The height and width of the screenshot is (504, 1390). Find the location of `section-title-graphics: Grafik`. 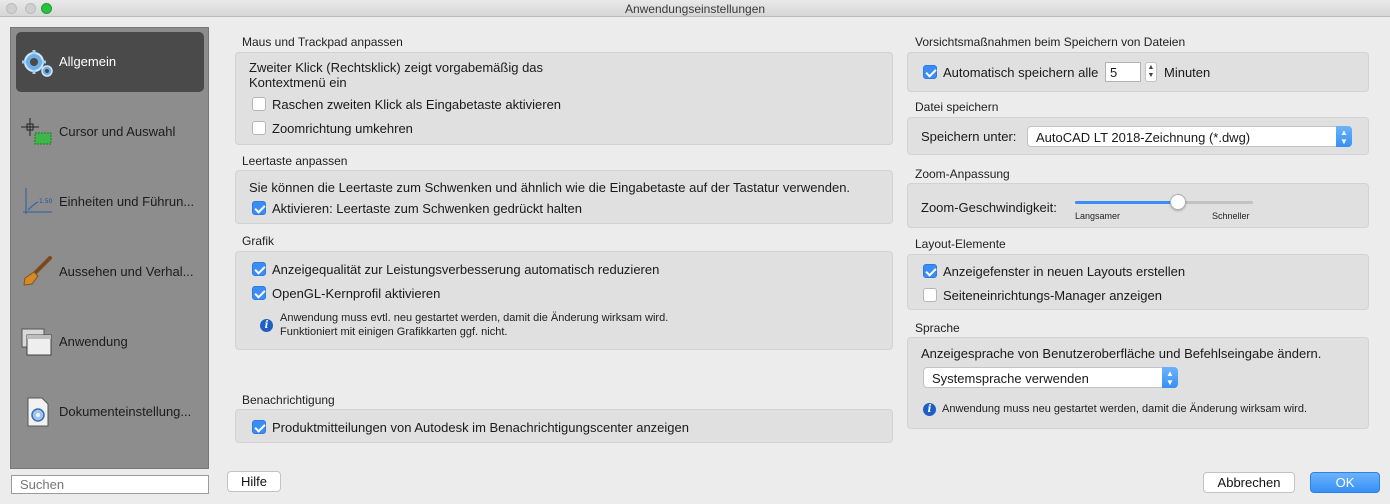

section-title-graphics: Grafik is located at coordinates (258, 241).